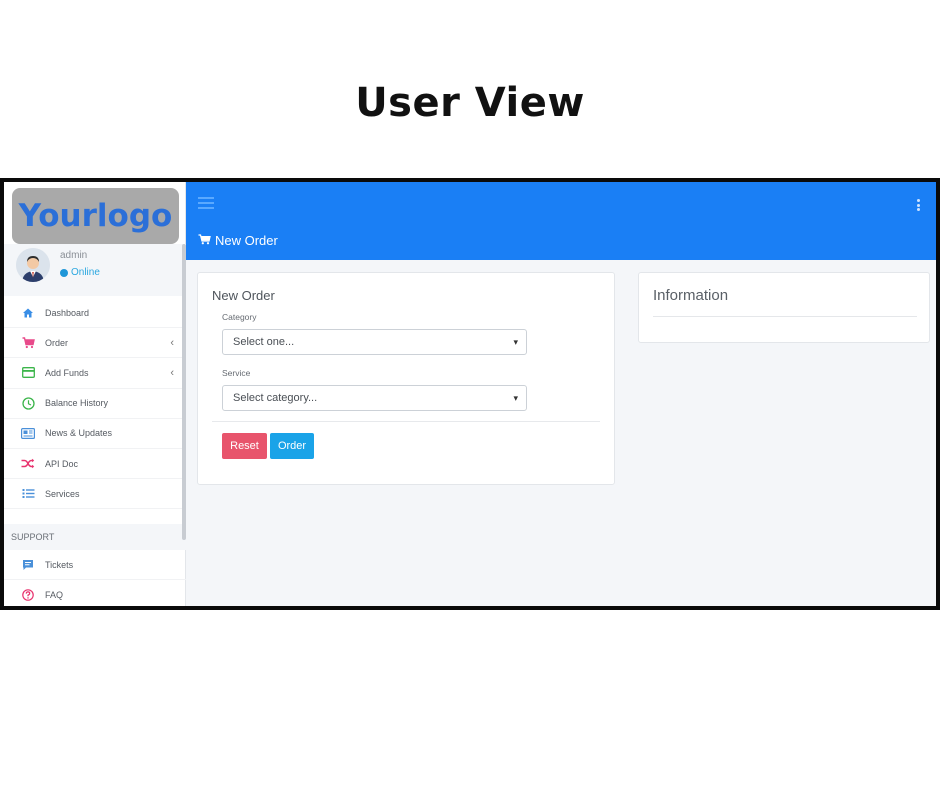 This screenshot has height=788, width=940. I want to click on question-icon, so click(28, 595).